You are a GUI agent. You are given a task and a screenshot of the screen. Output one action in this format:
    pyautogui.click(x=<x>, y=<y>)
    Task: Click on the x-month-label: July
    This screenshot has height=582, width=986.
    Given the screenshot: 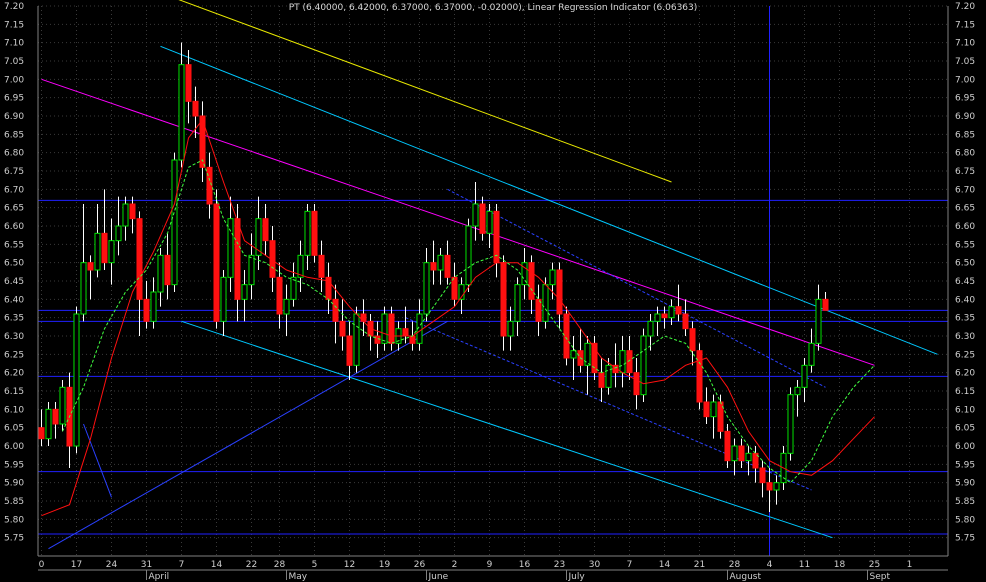 What is the action you would take?
    pyautogui.click(x=577, y=577)
    